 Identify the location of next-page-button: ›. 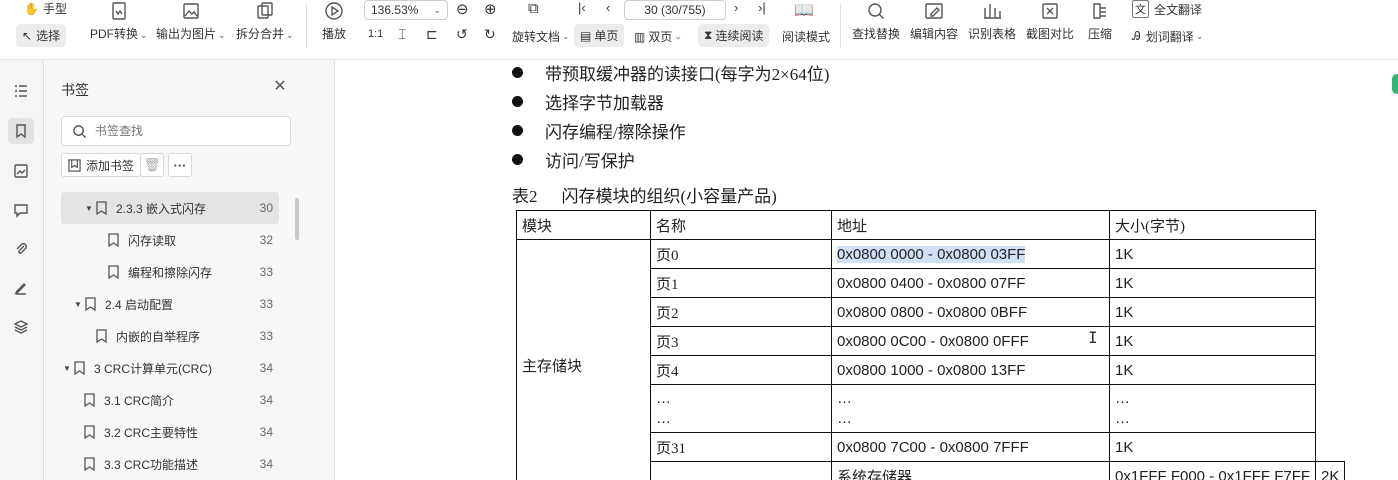
(736, 7).